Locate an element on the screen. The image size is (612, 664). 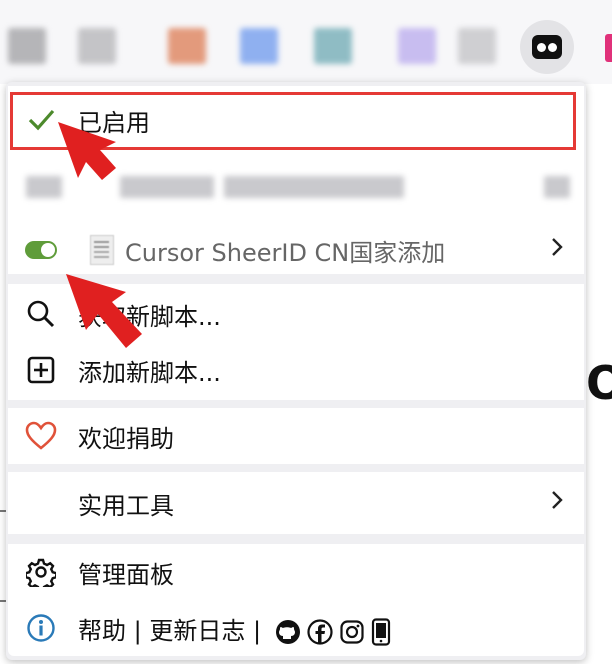
tampermonkey-logo-icon is located at coordinates (547, 47).